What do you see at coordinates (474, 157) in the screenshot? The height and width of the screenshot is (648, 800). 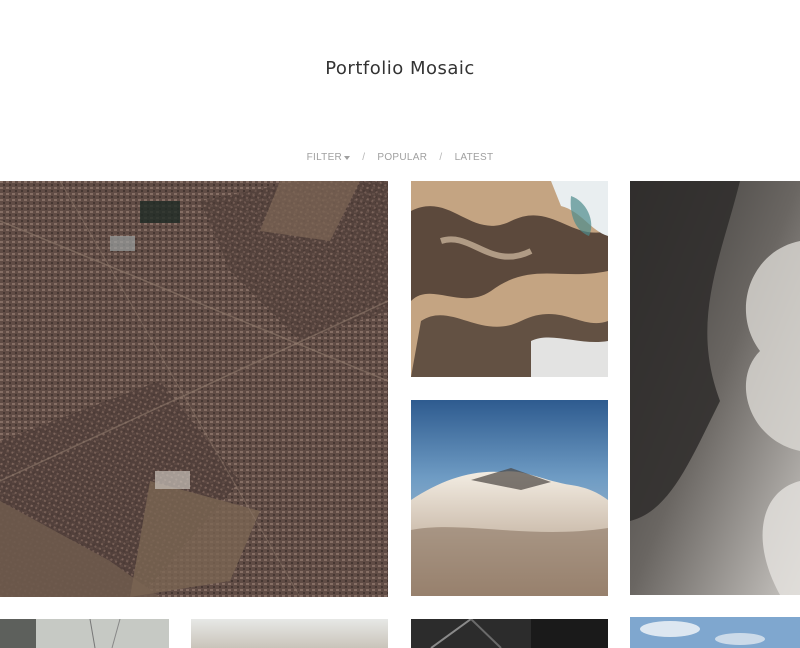 I see `filter-latest-link: LATEST` at bounding box center [474, 157].